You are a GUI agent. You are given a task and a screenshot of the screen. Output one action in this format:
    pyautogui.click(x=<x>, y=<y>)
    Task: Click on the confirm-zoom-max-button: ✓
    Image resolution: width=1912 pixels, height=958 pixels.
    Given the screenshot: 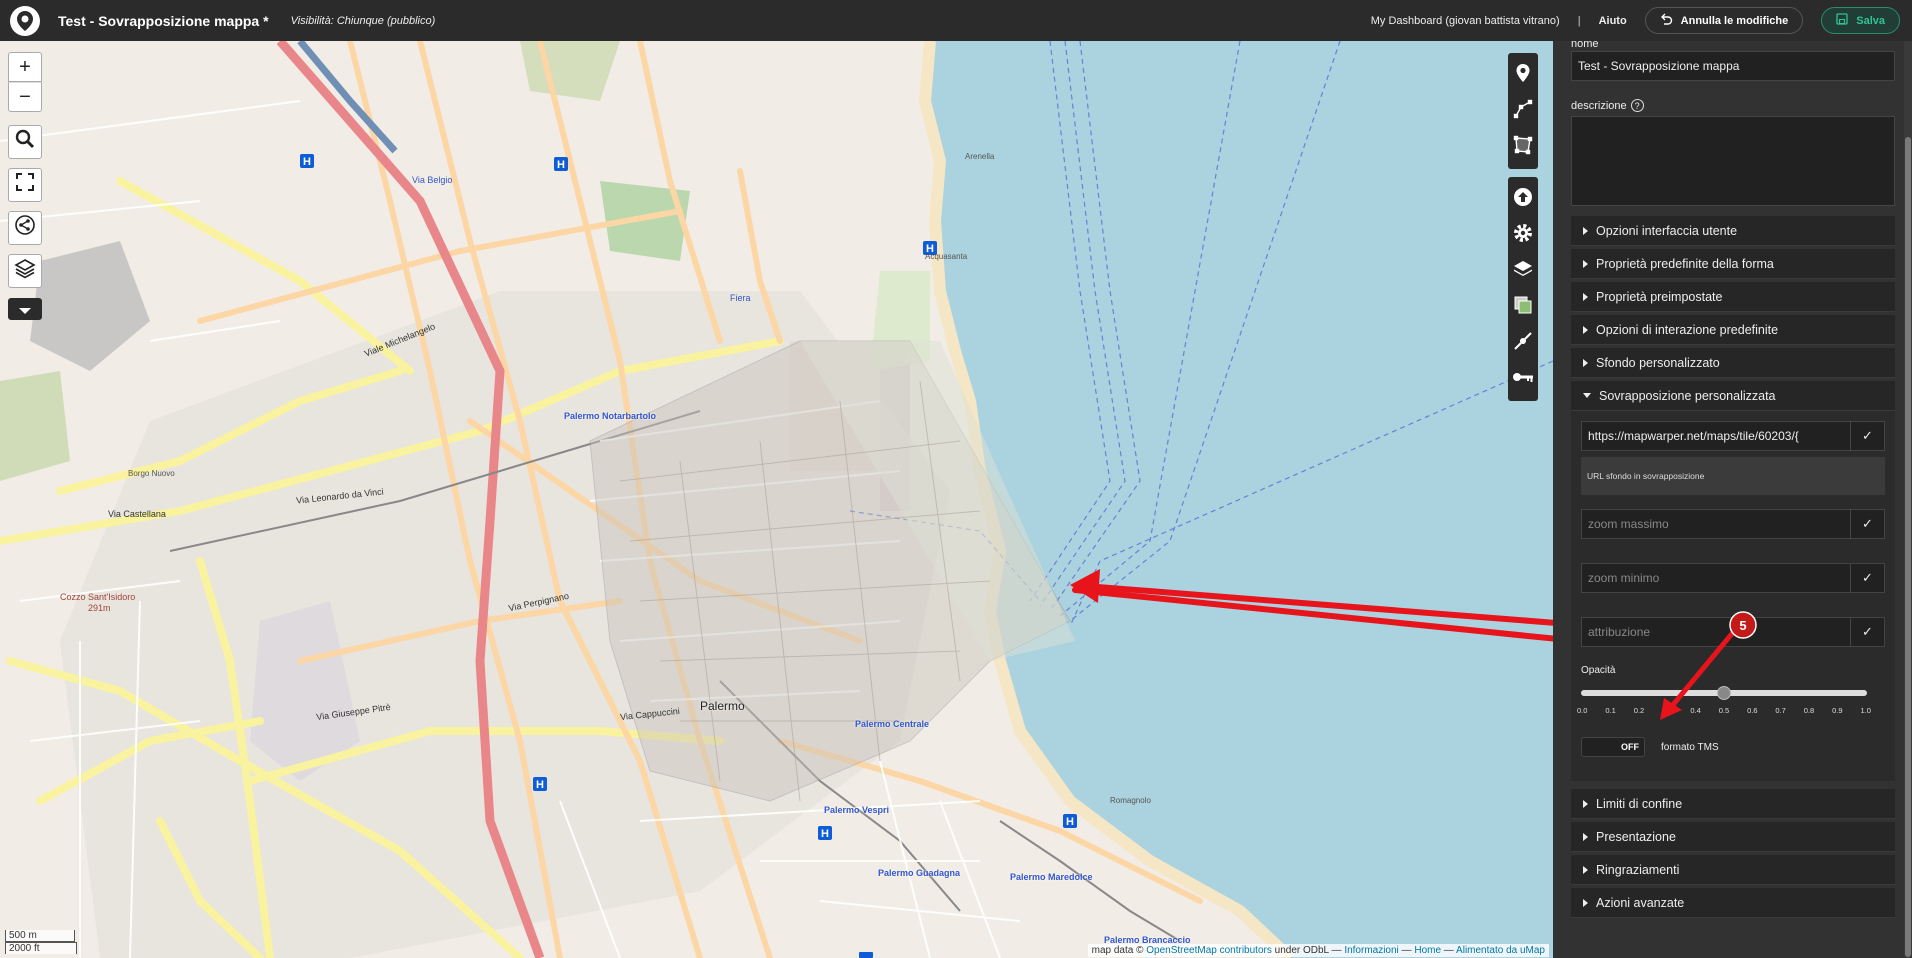 What is the action you would take?
    pyautogui.click(x=1868, y=524)
    